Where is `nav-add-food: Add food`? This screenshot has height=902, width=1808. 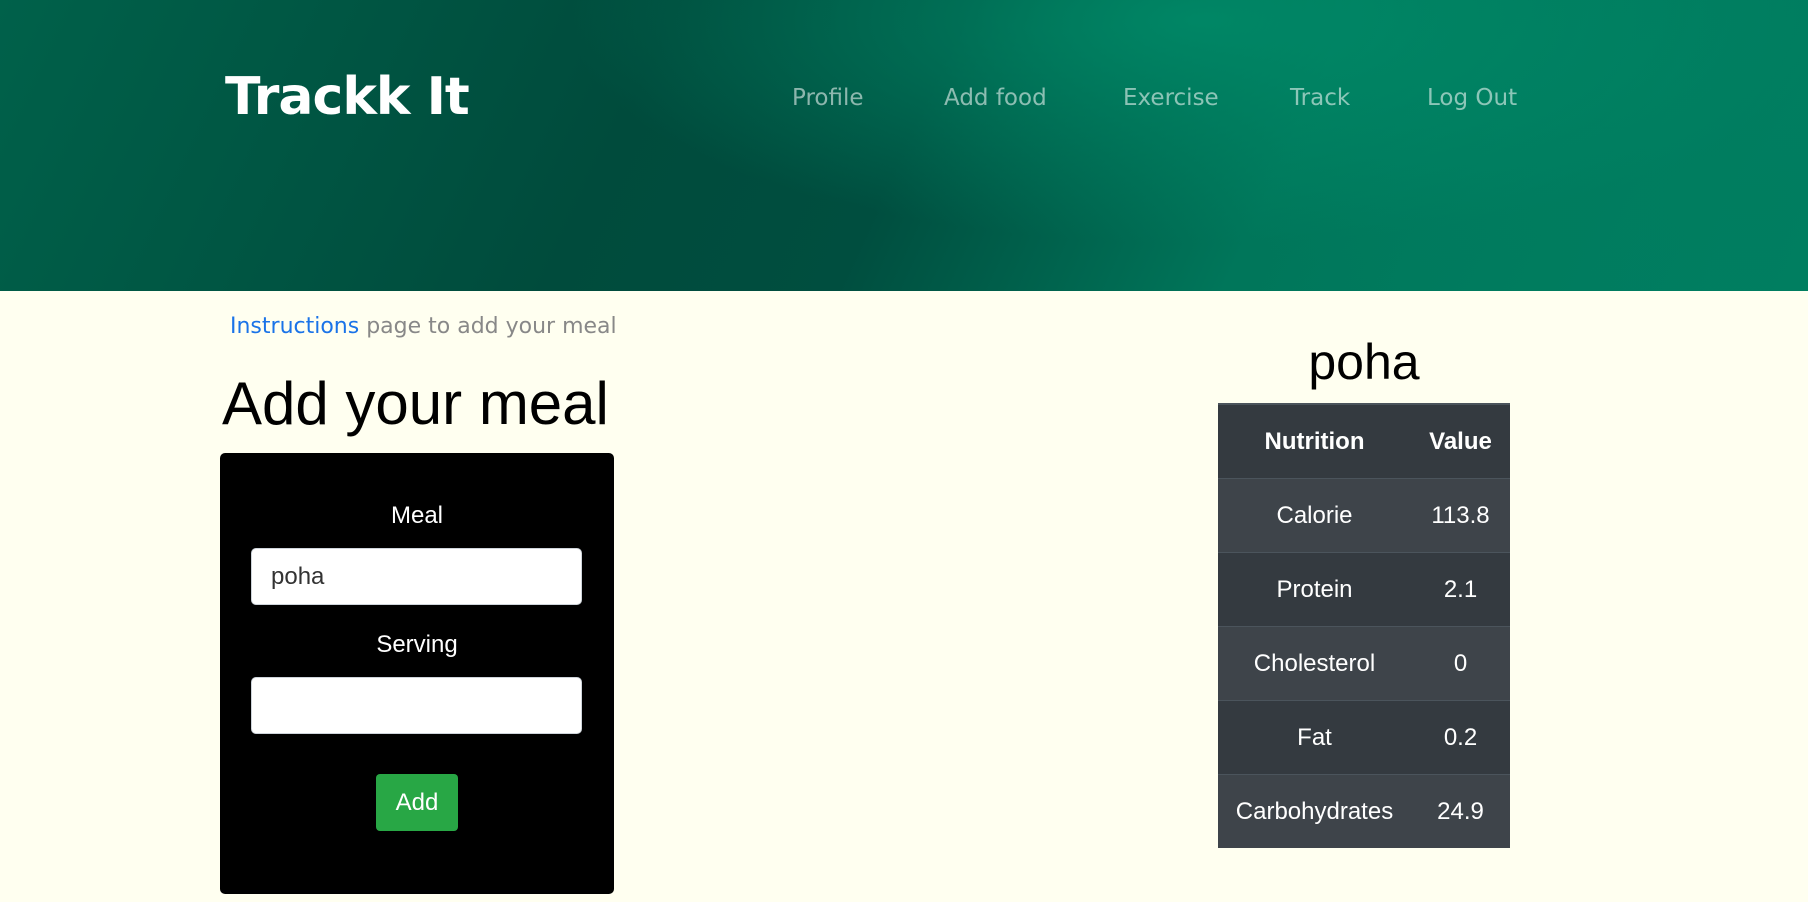 nav-add-food: Add food is located at coordinates (995, 98).